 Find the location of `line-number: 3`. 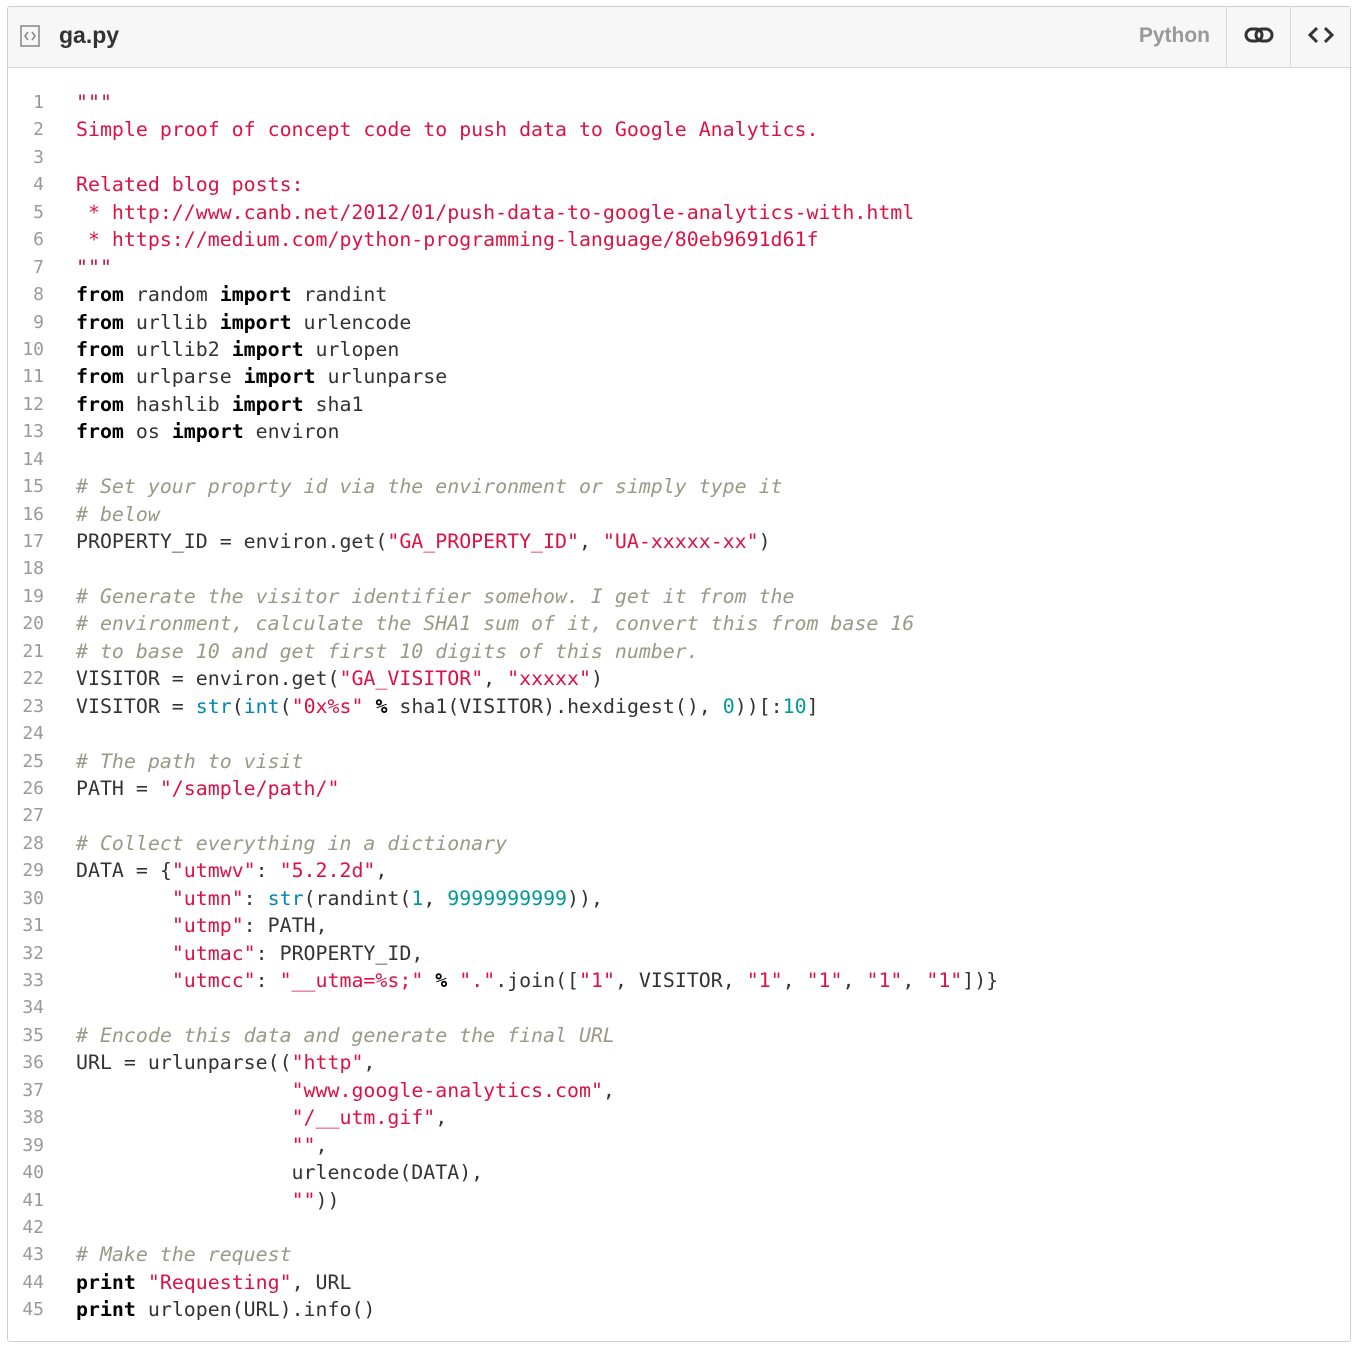

line-number: 3 is located at coordinates (26, 157).